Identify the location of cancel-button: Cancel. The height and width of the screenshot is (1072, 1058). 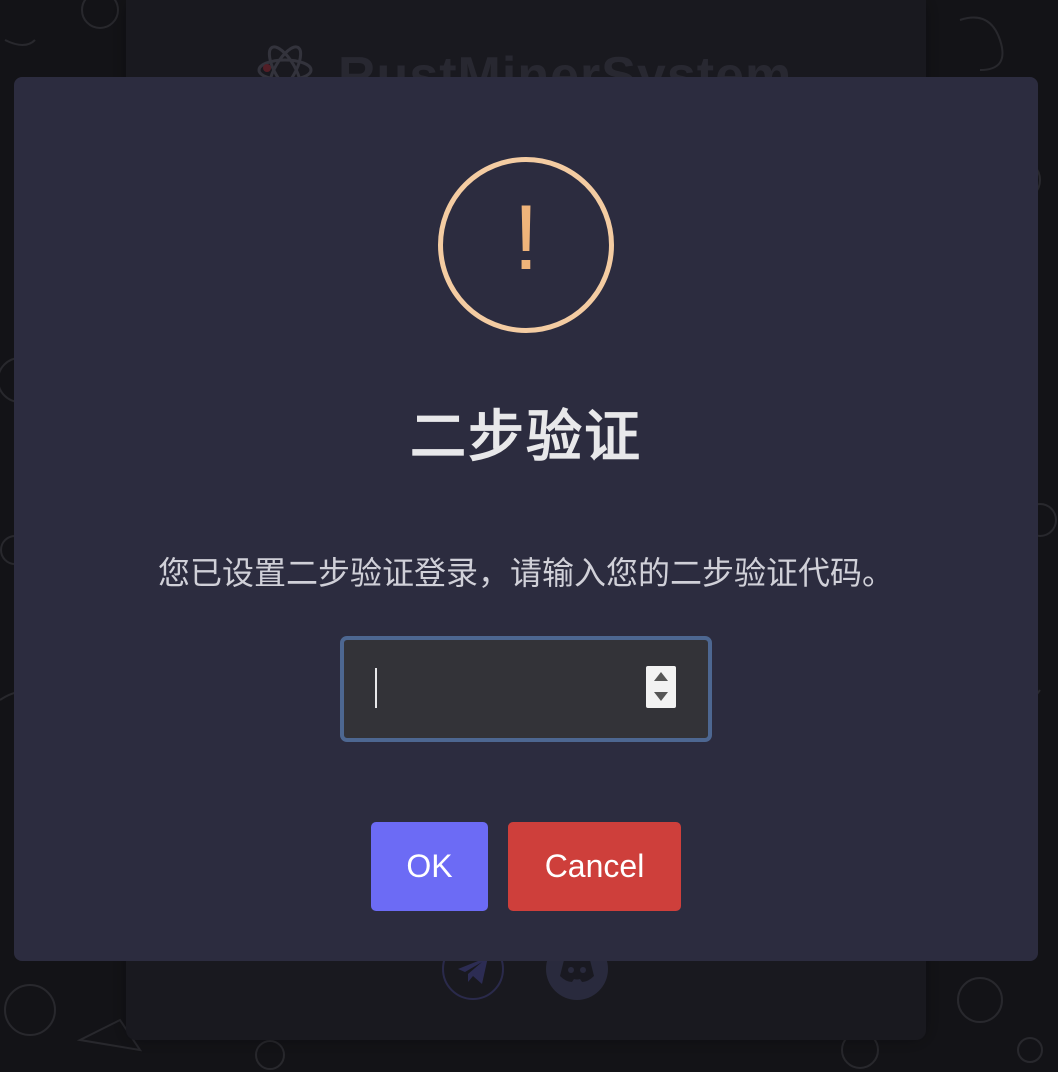
(594, 866).